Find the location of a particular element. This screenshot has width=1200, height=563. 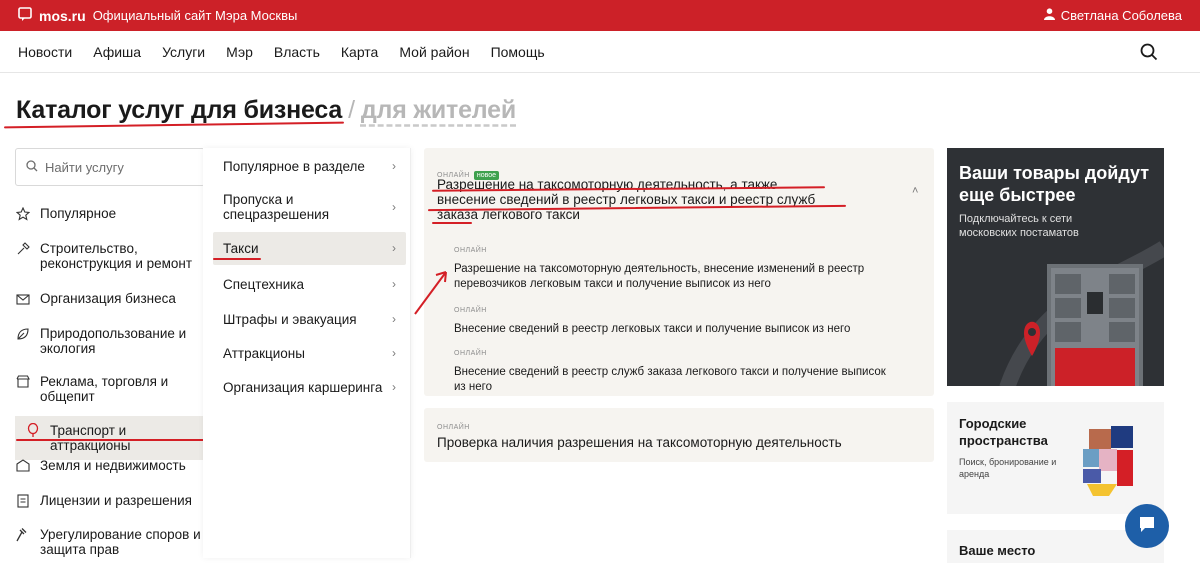

category-label: Реклама, торговля и общепит is located at coordinates (104, 389).